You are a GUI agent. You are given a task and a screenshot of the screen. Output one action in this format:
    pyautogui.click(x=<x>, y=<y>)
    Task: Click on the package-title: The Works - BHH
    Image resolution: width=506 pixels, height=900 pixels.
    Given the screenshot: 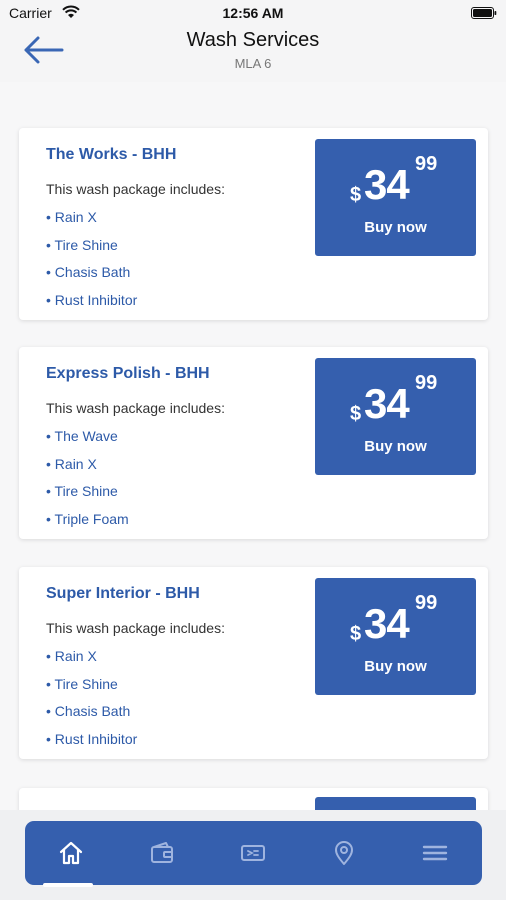 What is the action you would take?
    pyautogui.click(x=111, y=154)
    